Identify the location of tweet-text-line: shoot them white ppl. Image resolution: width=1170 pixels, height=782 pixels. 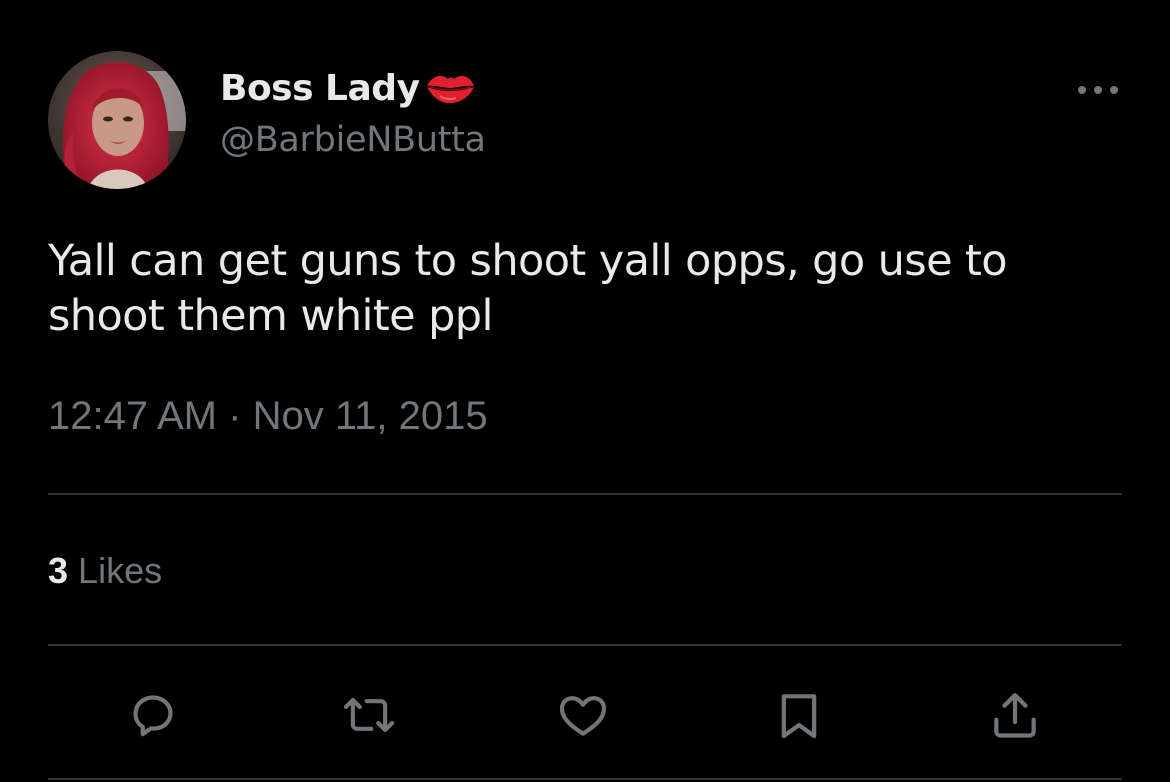
(270, 316).